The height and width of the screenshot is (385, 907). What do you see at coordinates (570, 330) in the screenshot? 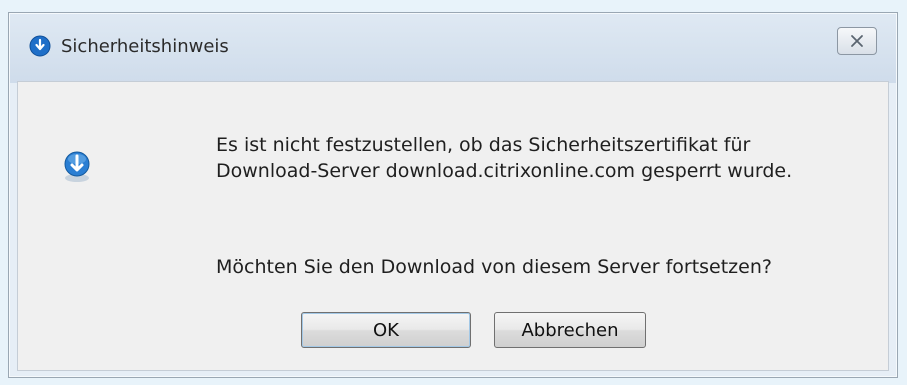
I see `cancel-button: Abbrechen` at bounding box center [570, 330].